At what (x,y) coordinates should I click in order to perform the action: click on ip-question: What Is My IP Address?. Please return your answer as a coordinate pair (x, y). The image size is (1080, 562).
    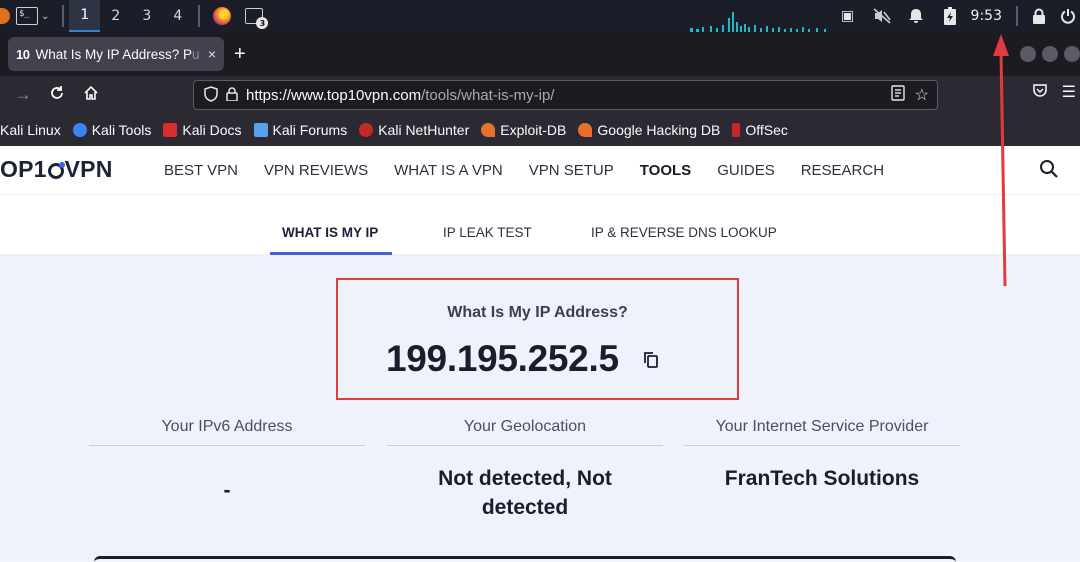
    Looking at the image, I should click on (537, 312).